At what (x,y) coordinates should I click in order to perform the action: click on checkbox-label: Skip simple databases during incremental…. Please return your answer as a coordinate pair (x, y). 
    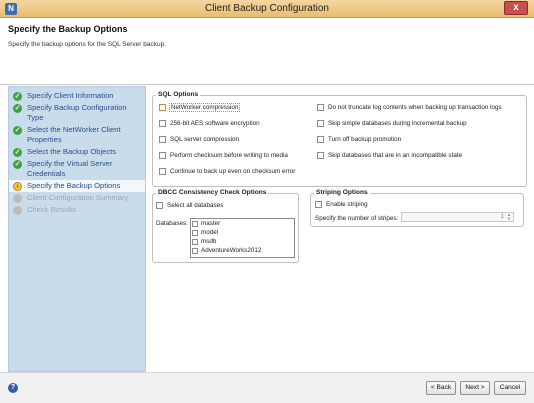
    Looking at the image, I should click on (397, 123).